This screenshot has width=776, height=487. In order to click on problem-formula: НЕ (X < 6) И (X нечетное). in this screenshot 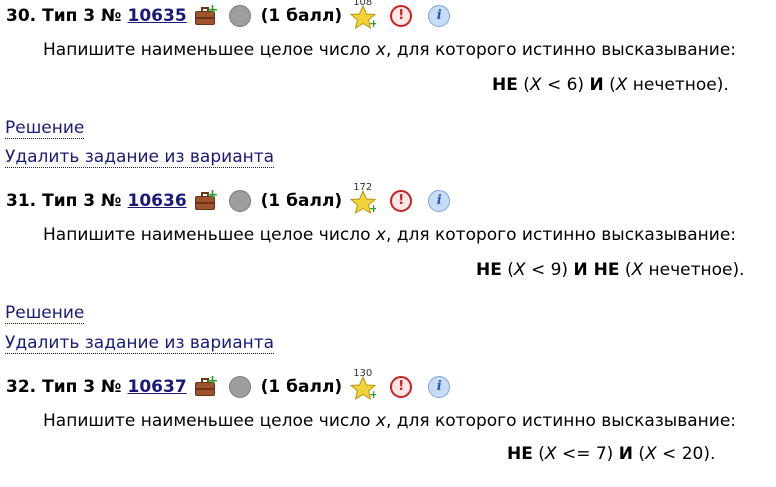, I will do `click(610, 85)`.